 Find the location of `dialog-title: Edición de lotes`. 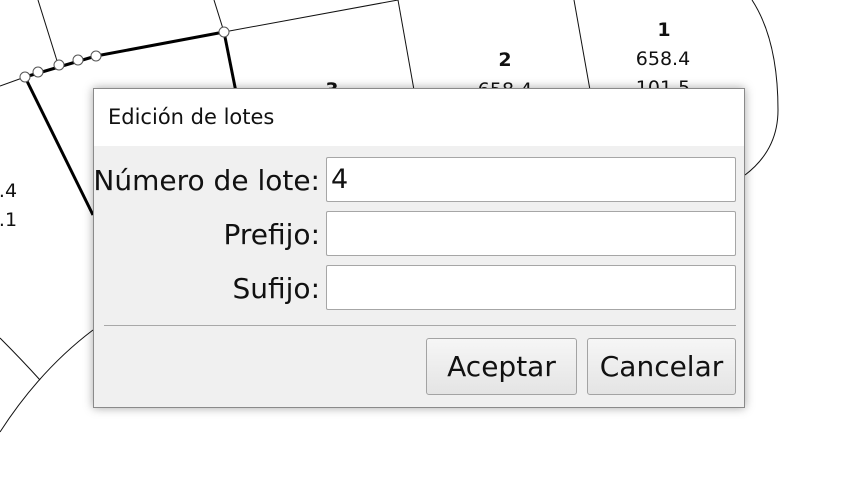

dialog-title: Edición de lotes is located at coordinates (191, 117).